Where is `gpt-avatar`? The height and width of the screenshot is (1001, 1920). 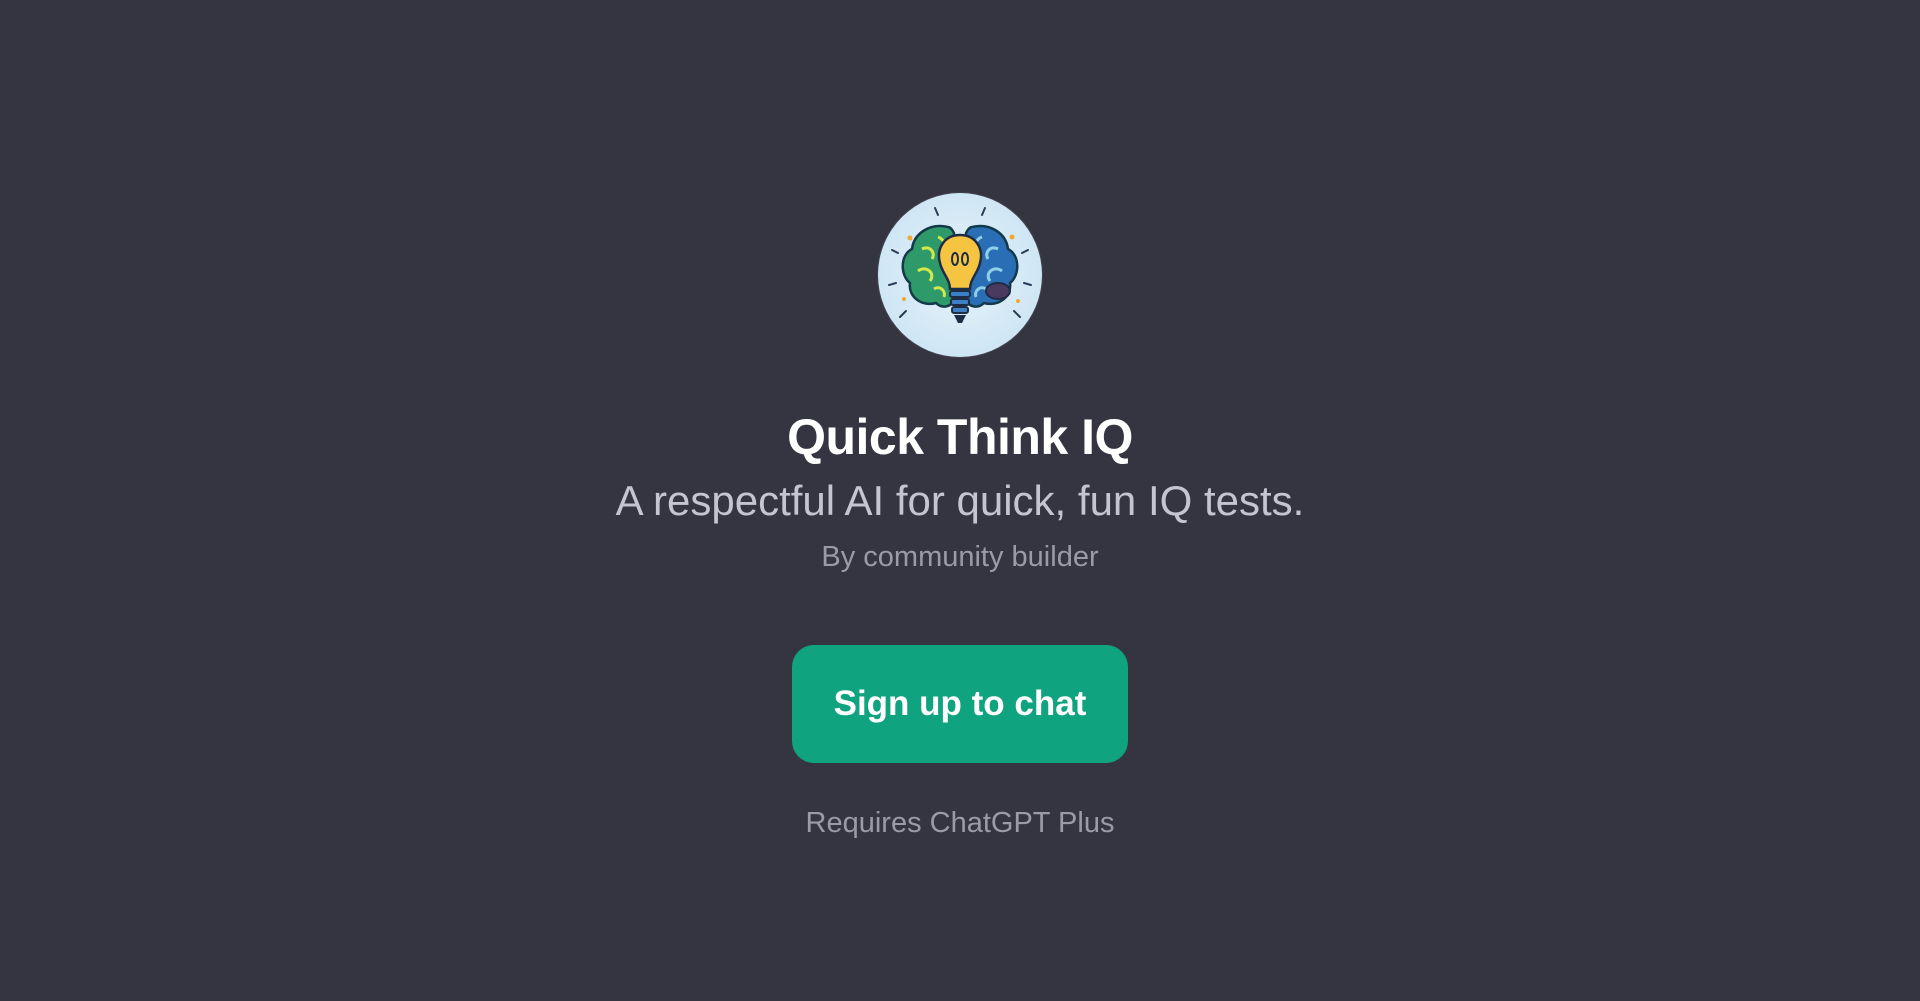 gpt-avatar is located at coordinates (960, 275).